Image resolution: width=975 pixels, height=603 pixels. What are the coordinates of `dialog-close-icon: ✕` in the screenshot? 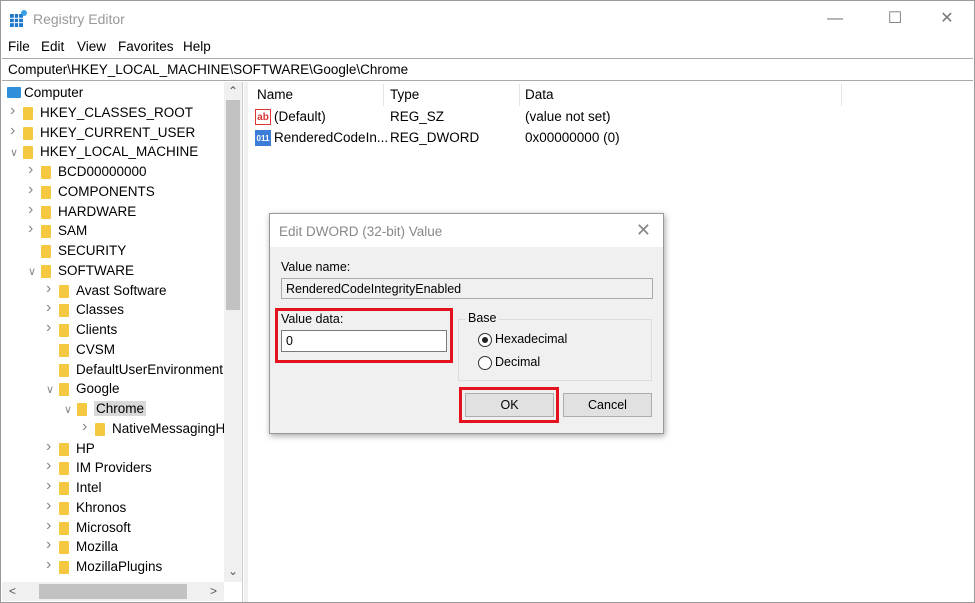 It's located at (643, 230).